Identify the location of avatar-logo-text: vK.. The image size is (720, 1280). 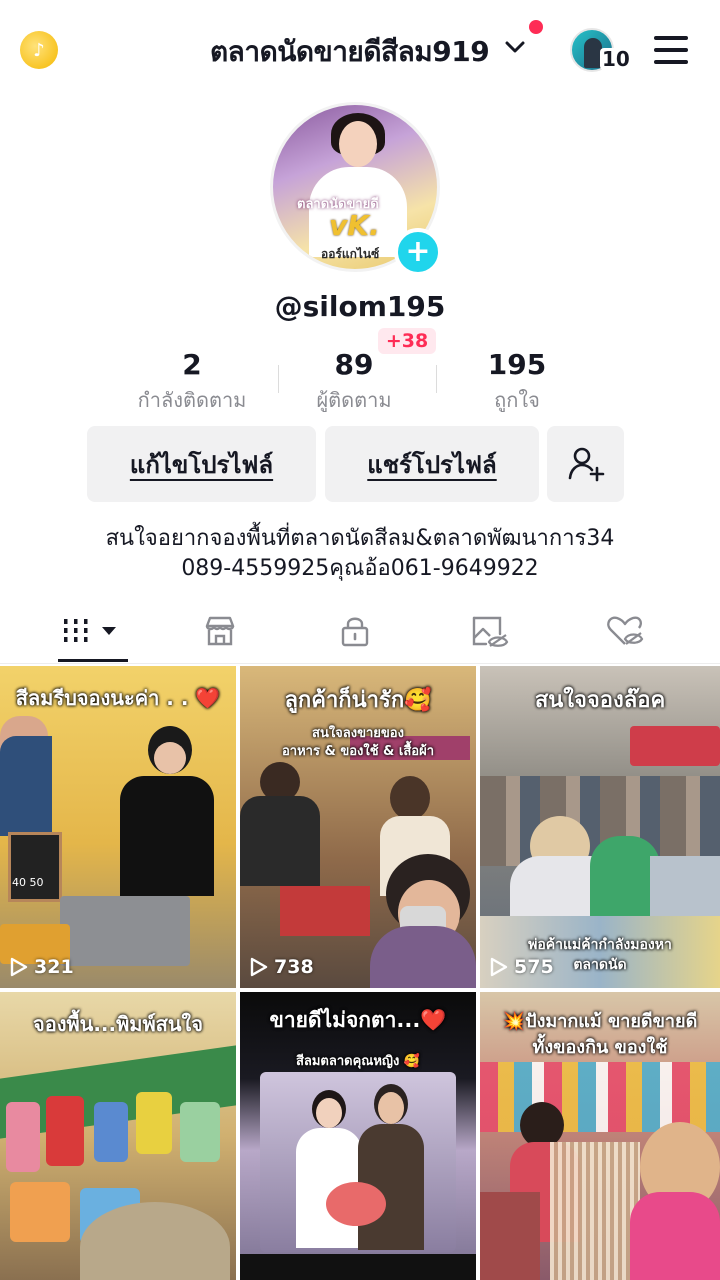
(354, 225).